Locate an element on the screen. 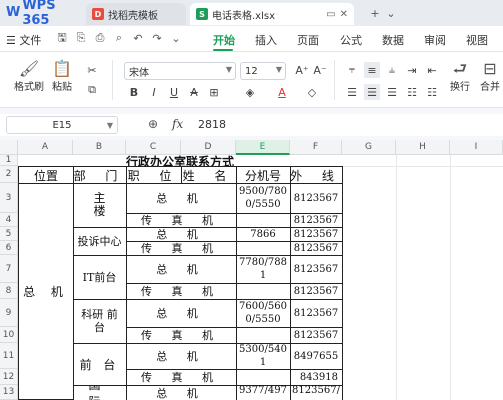 This screenshot has width=503, height=400. menu-page: 页面 is located at coordinates (308, 40).